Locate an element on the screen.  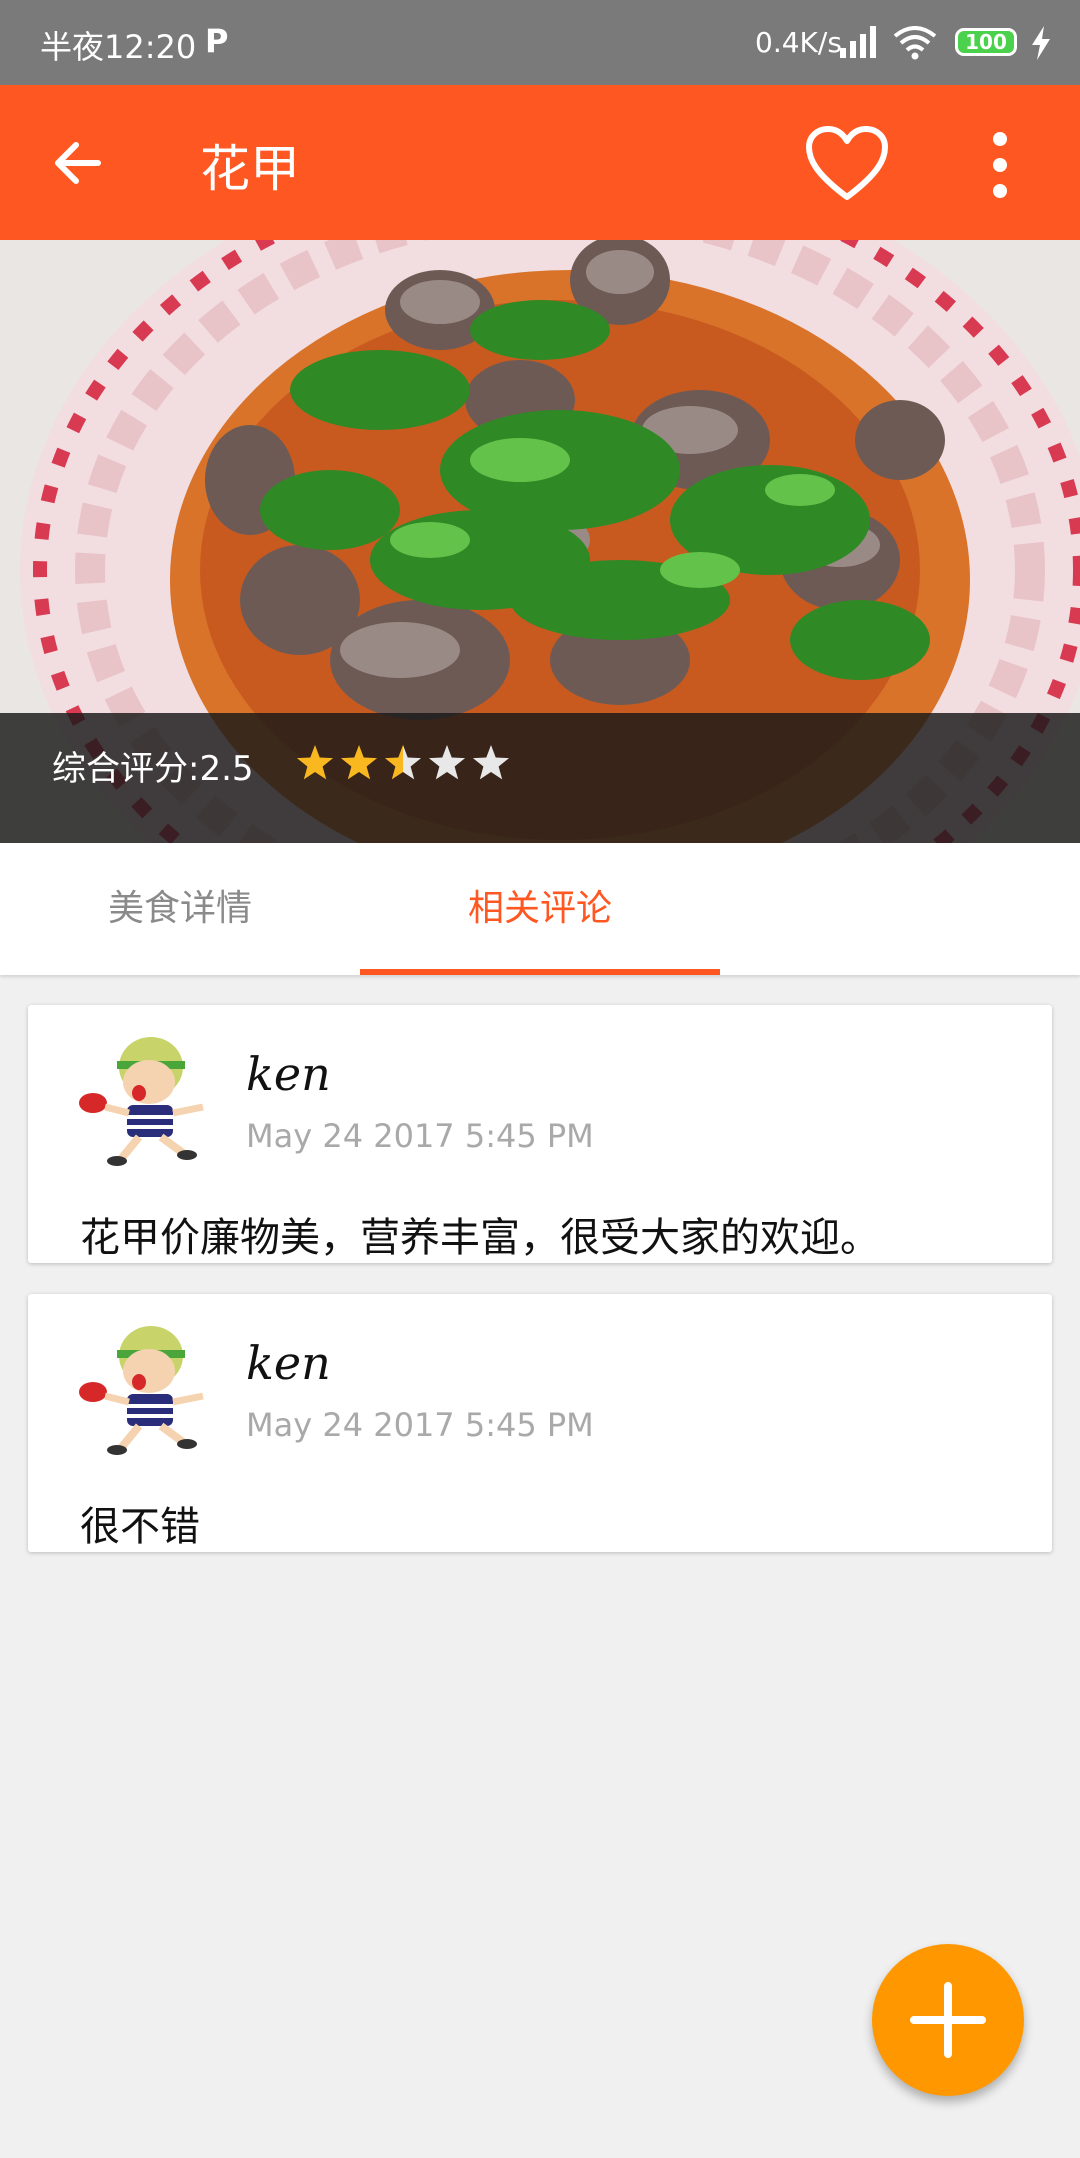
add-comment-button is located at coordinates (948, 2020).